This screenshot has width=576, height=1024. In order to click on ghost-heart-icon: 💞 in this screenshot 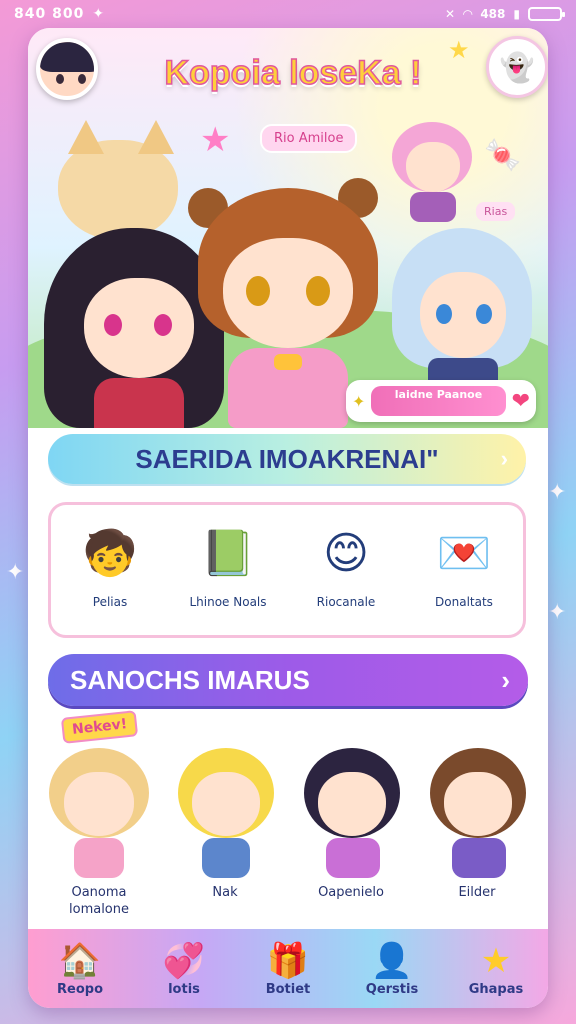, I will do `click(184, 961)`.